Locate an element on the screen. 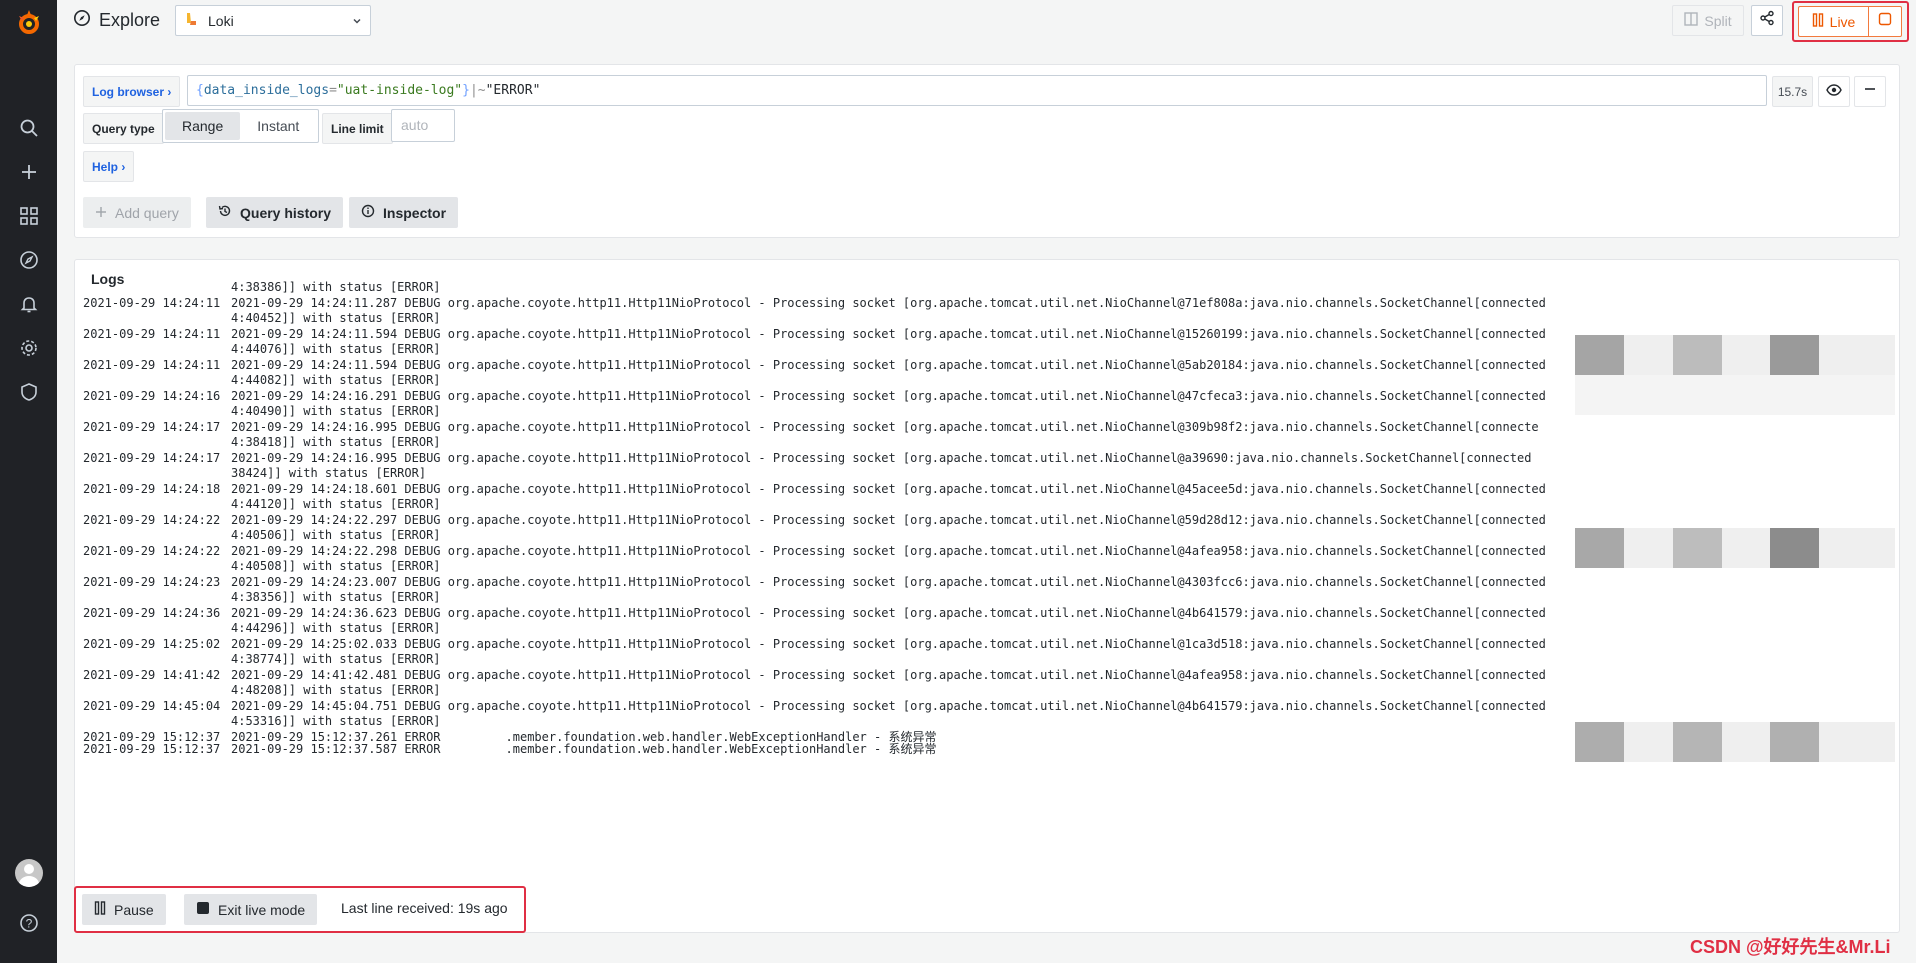 This screenshot has height=963, width=1916. help-icon: ? is located at coordinates (29, 923).